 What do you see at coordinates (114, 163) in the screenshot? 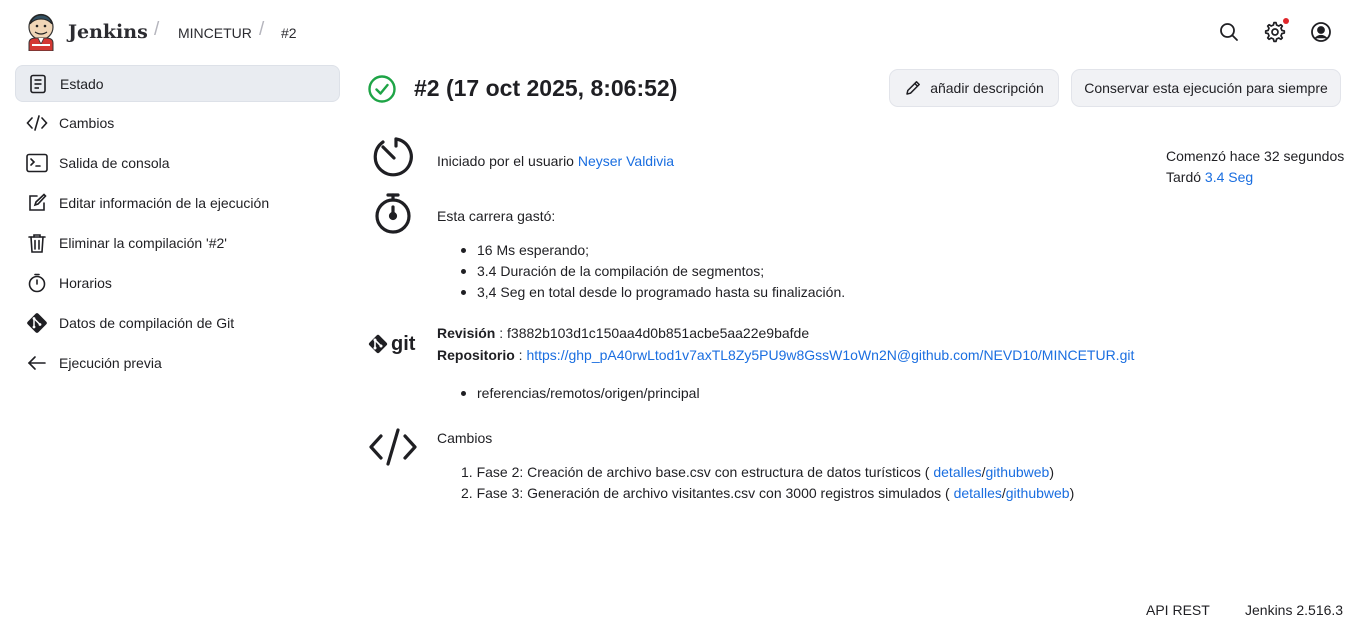
I see `sidebar-item-label: Salida de consola` at bounding box center [114, 163].